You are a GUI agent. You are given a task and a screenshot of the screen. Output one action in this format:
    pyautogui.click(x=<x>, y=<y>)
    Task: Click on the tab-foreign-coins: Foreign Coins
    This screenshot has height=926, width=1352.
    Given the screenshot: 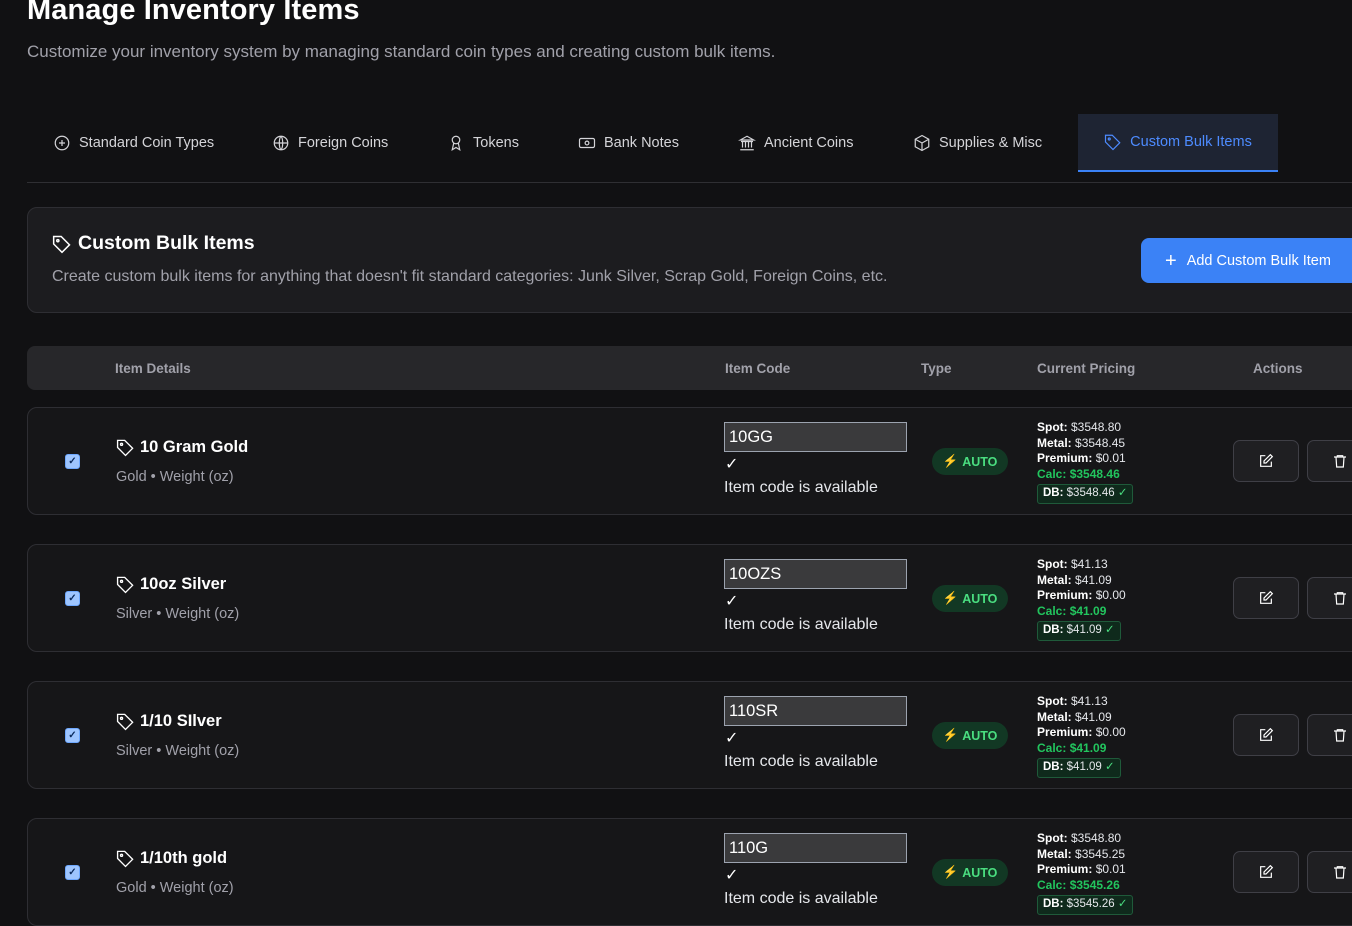 What is the action you would take?
    pyautogui.click(x=330, y=143)
    